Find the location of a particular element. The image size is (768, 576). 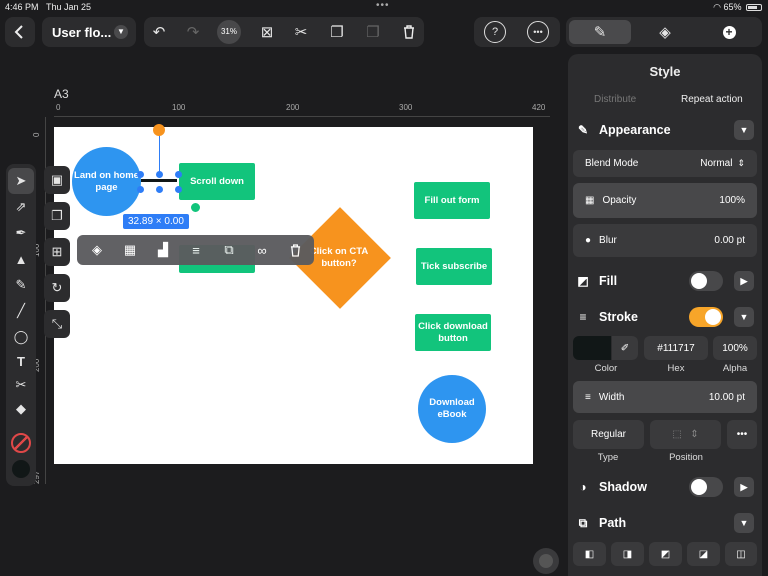

distribute-tab: Distribute is located at coordinates (615, 99).